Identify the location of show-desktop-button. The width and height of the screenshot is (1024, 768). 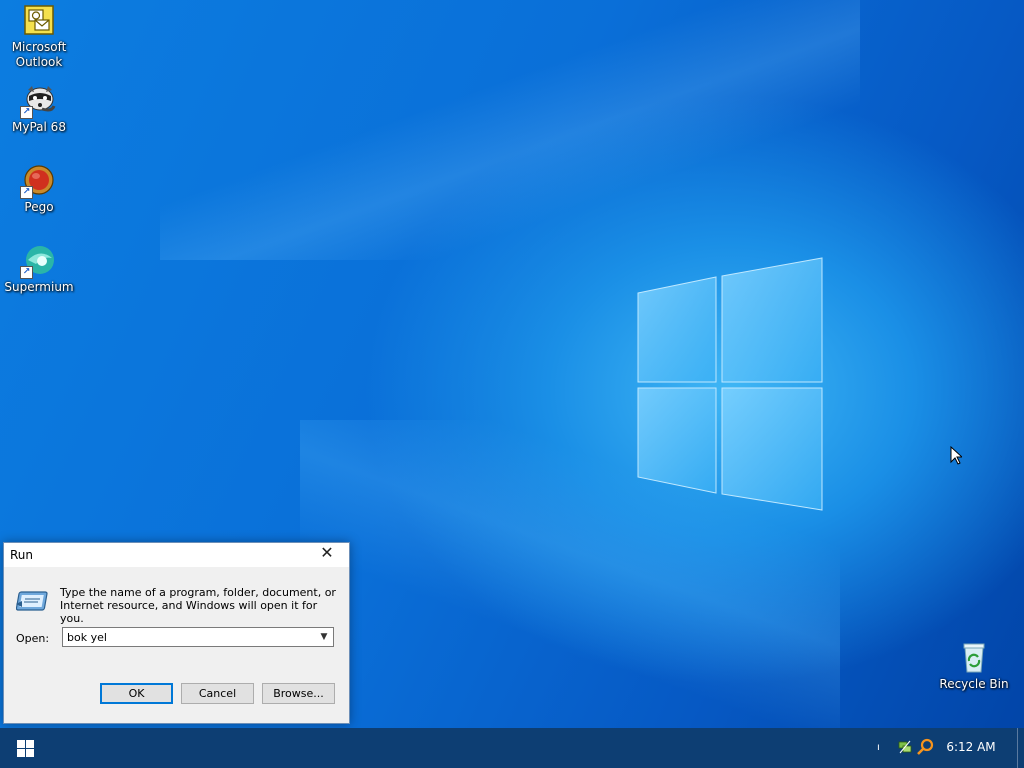
(1020, 748).